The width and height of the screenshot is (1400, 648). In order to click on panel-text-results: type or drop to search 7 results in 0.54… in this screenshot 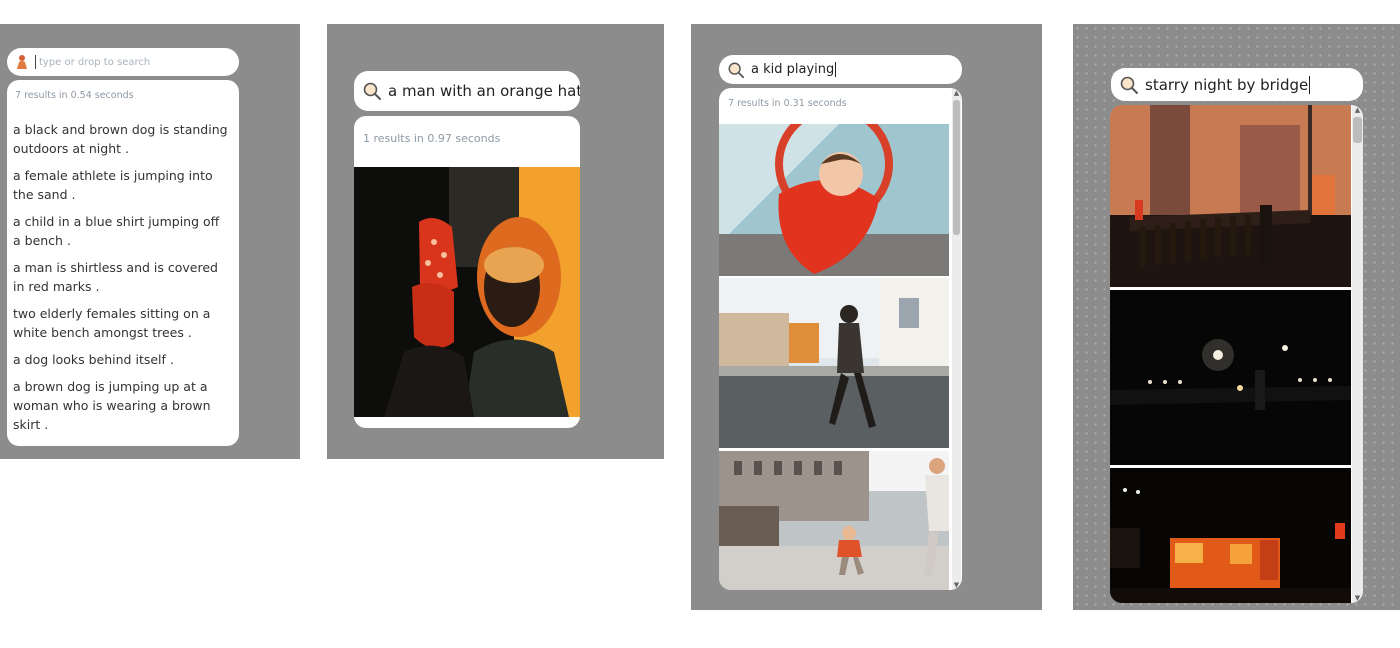, I will do `click(150, 241)`.